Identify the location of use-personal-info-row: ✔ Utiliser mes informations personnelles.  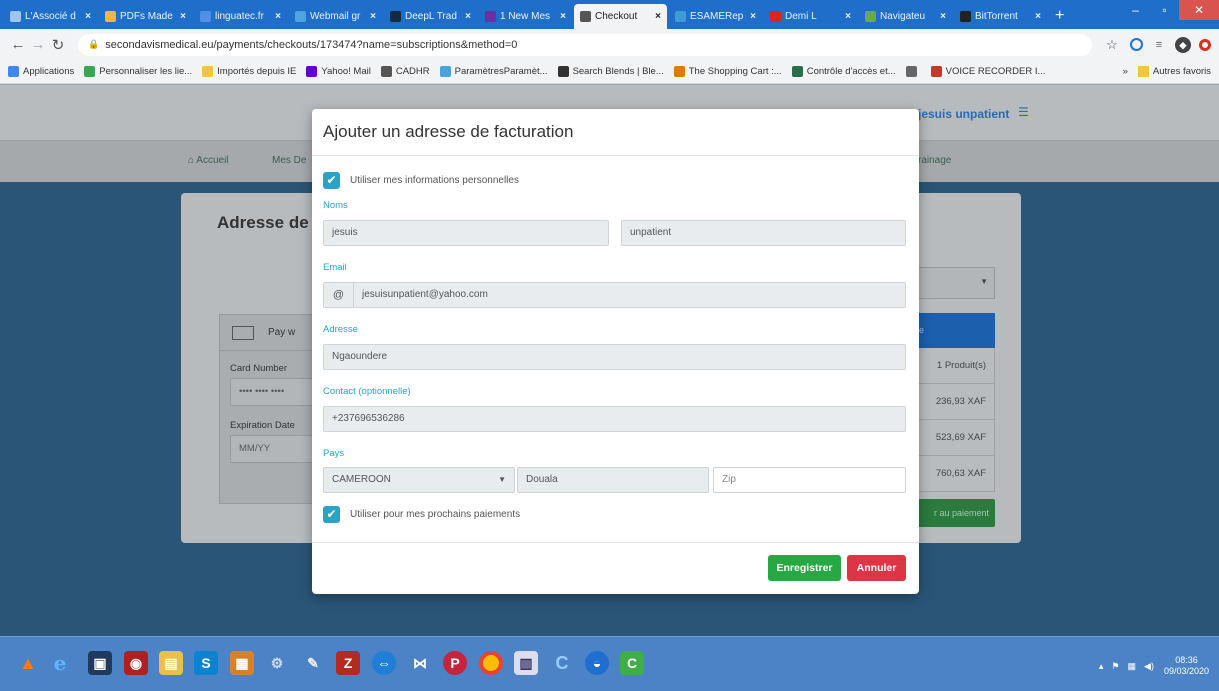
(421, 180).